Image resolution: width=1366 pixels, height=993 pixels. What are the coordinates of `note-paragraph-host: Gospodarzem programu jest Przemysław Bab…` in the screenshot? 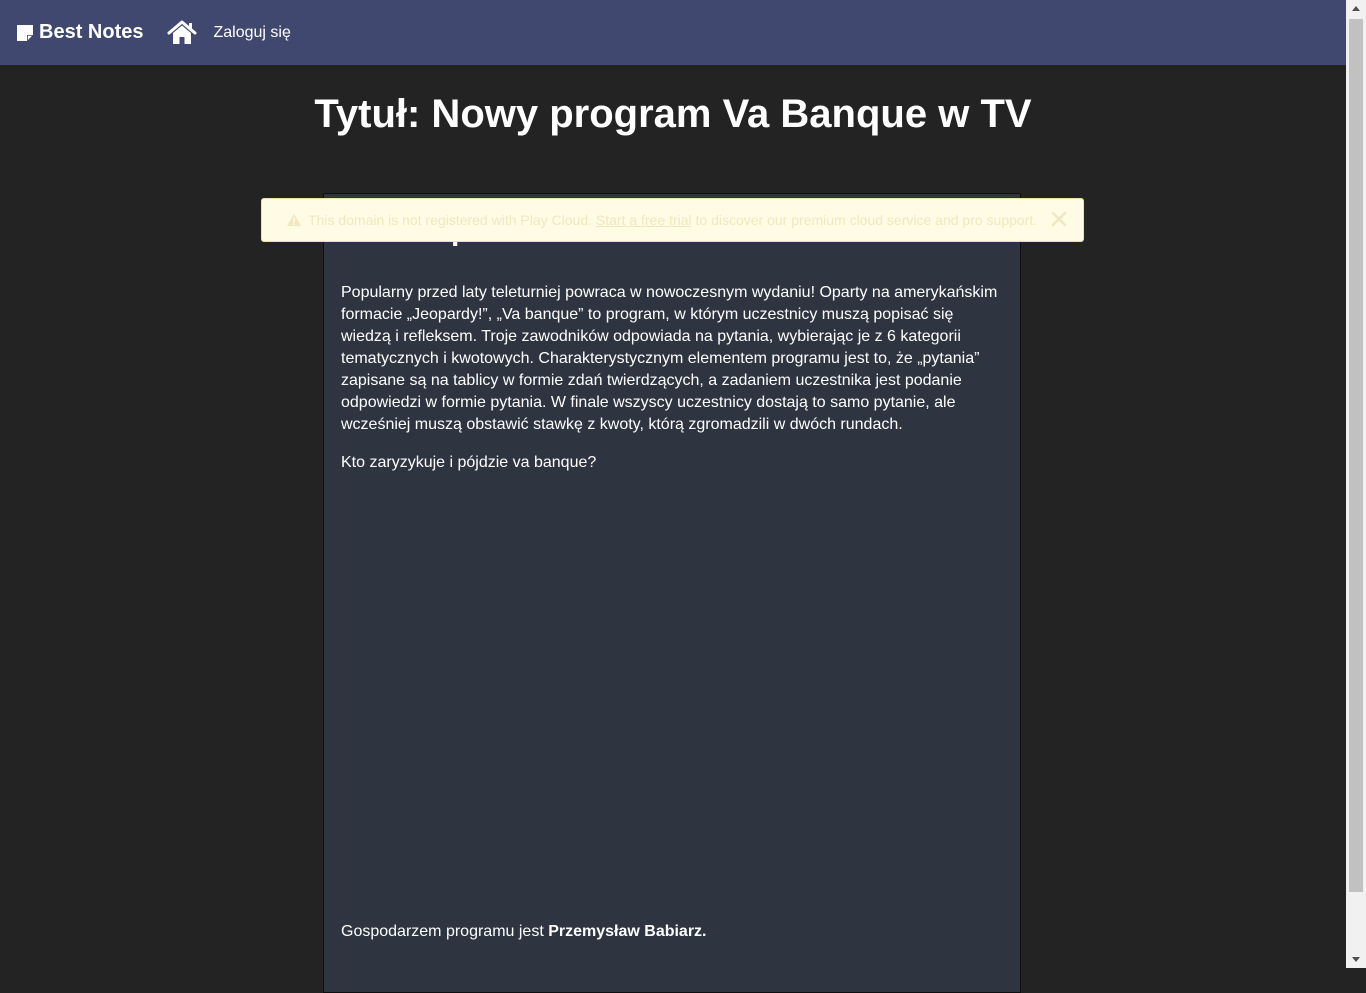 It's located at (674, 932).